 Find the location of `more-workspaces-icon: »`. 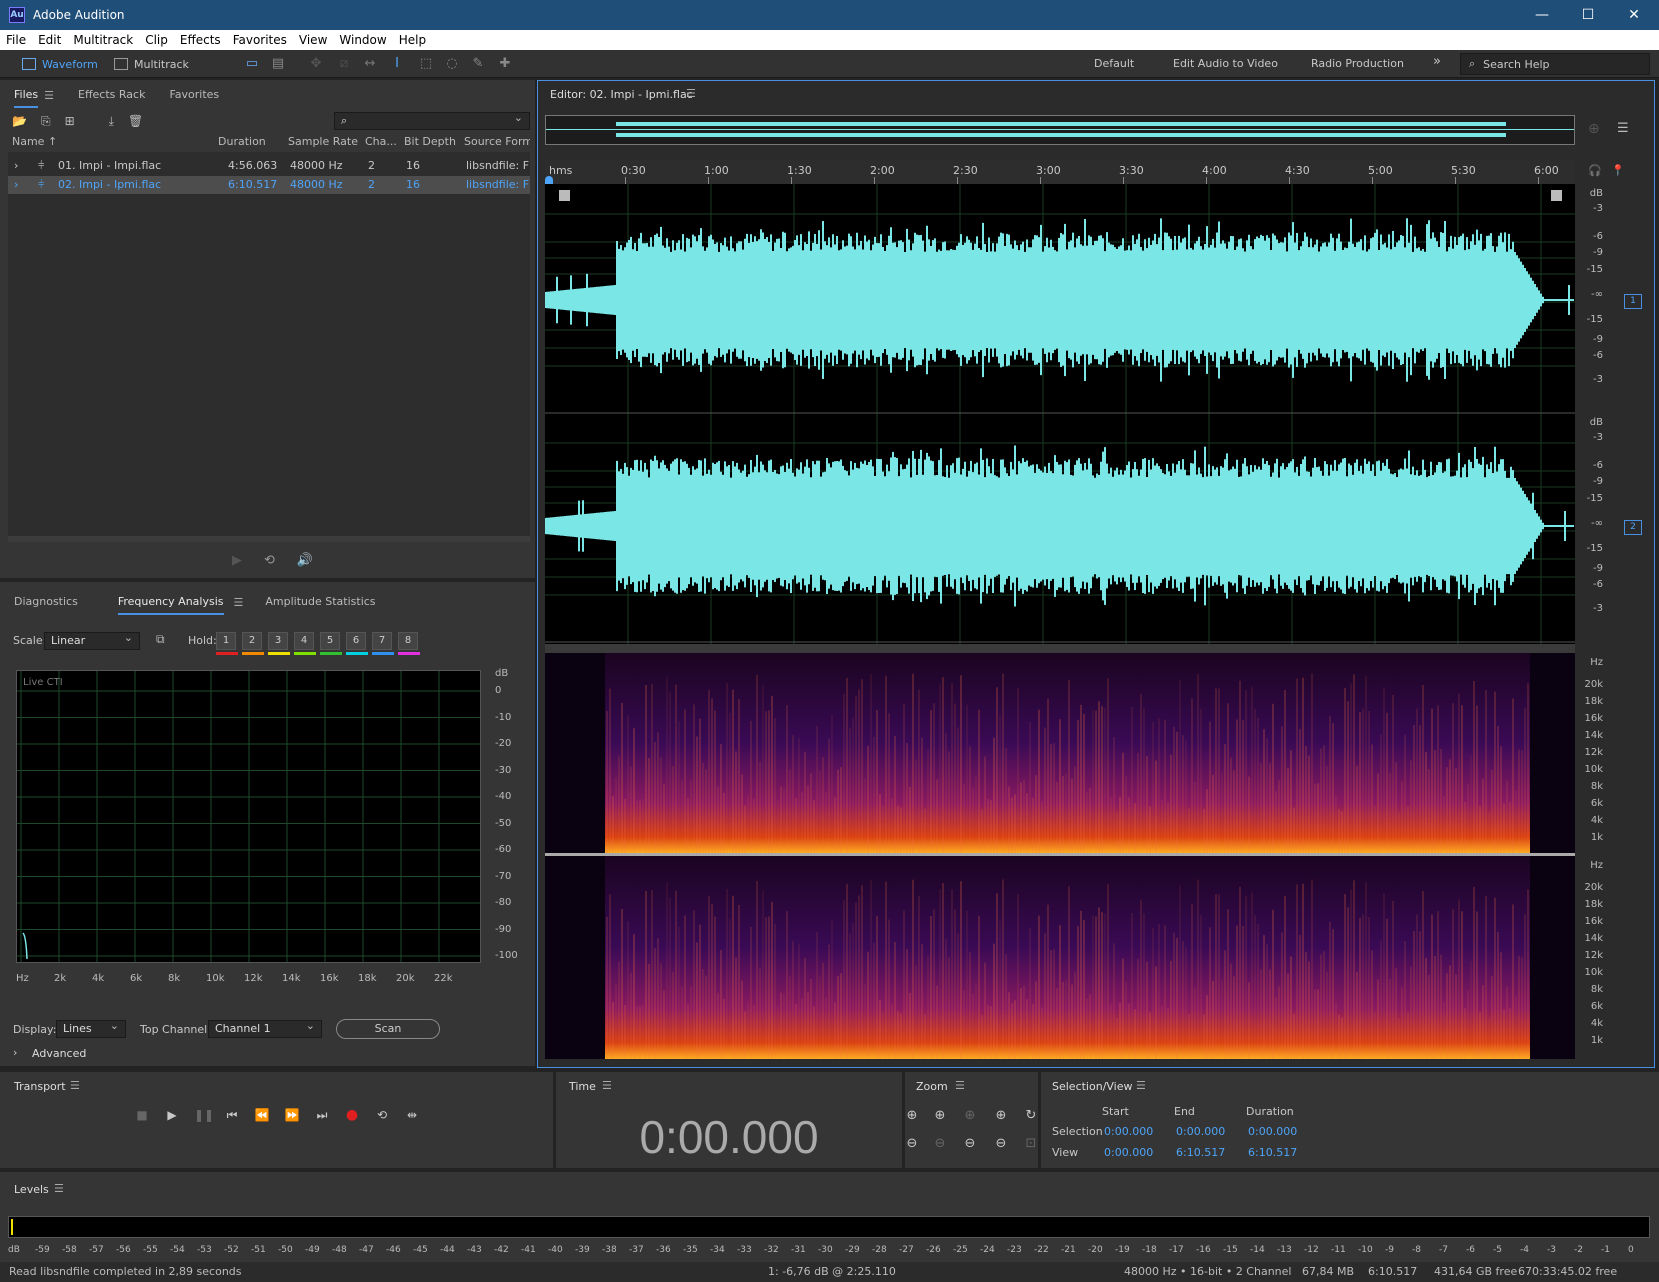

more-workspaces-icon: » is located at coordinates (1437, 61).